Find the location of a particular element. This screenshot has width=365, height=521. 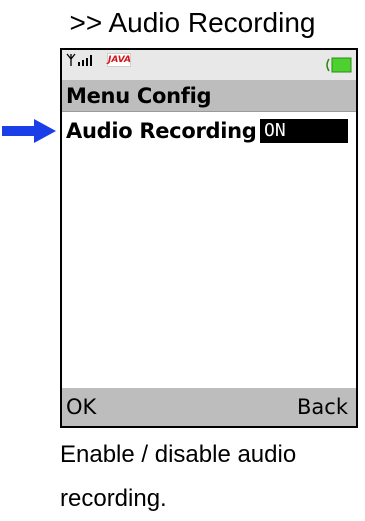

softkey-bar: OK Back is located at coordinates (209, 407).